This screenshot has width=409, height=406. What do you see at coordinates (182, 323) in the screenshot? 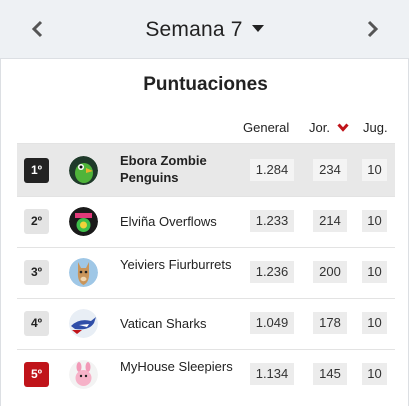
I see `team-name: Vatican Sharks` at bounding box center [182, 323].